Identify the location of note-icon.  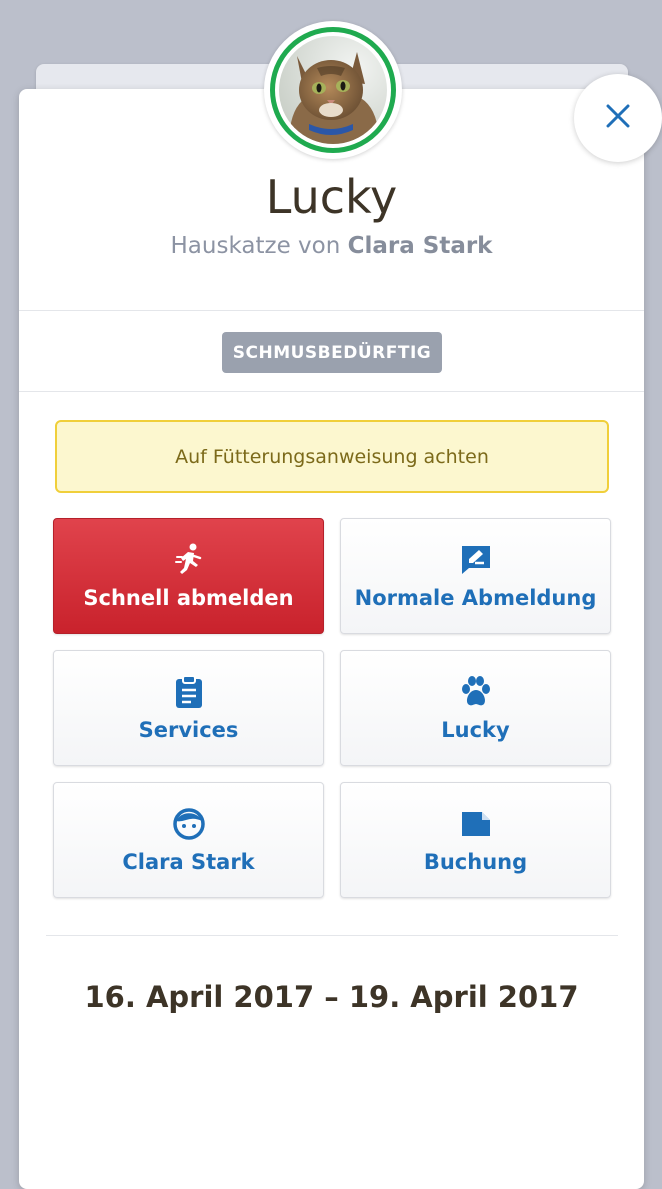
(476, 824).